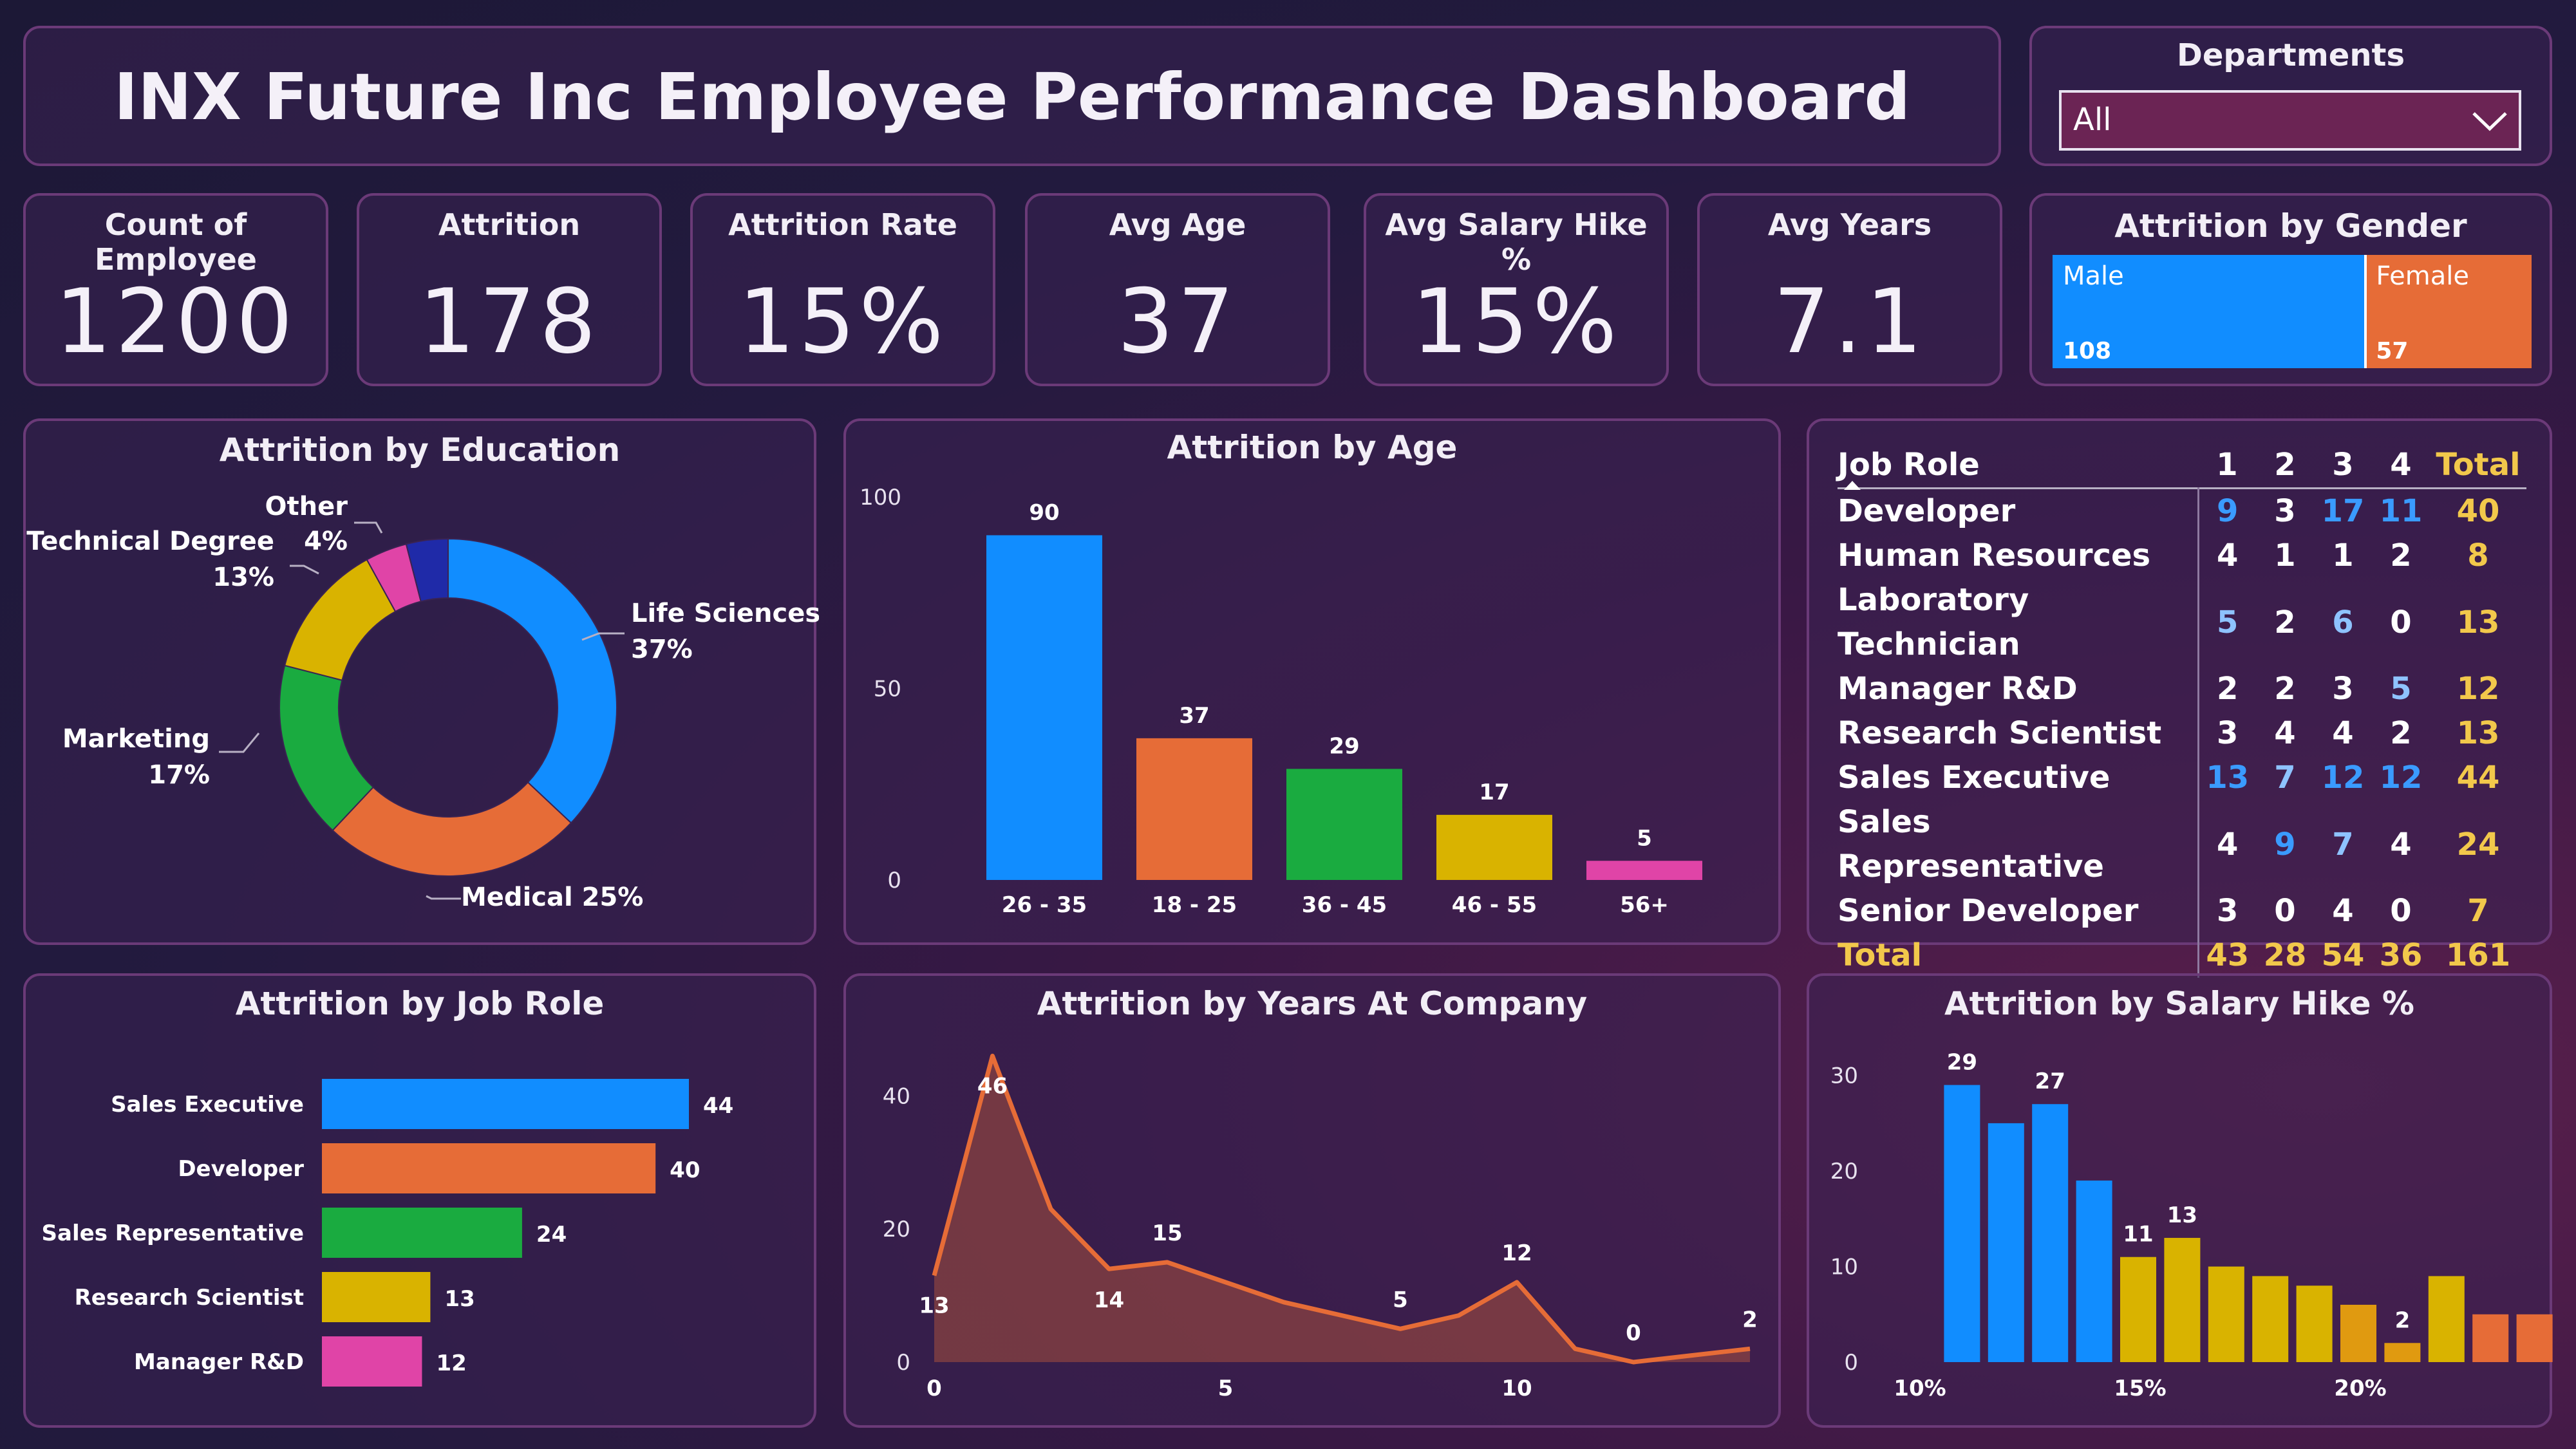 The image size is (2576, 1449). What do you see at coordinates (1516, 1253) in the screenshot?
I see `years-data-label: 12` at bounding box center [1516, 1253].